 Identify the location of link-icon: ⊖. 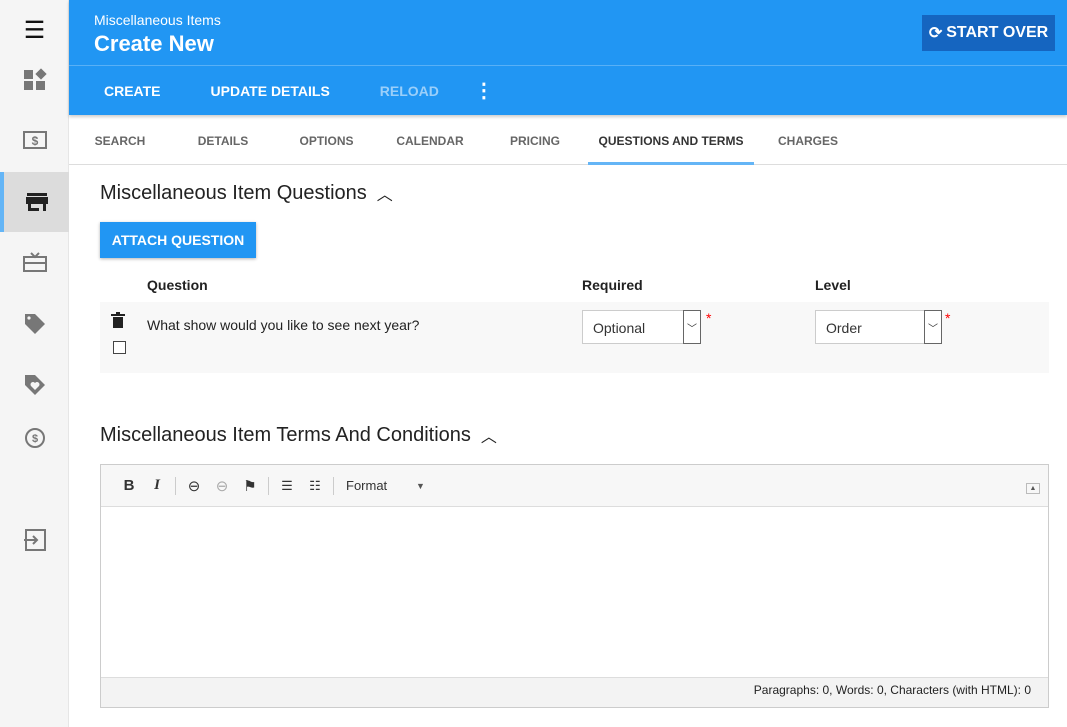
(194, 486).